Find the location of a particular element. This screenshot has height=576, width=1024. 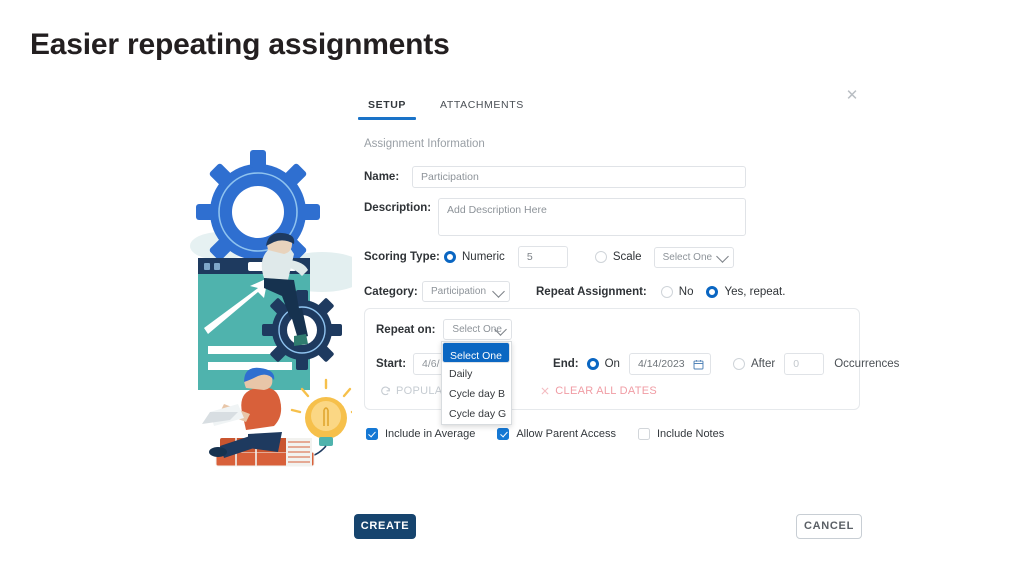

checkbox-include-in-average is located at coordinates (372, 434).